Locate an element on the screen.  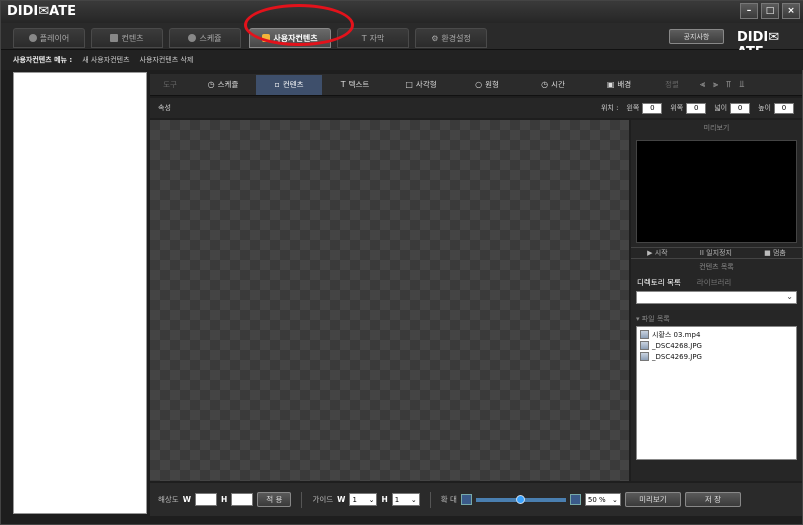
position-label: 위치 : is located at coordinates (609, 108).